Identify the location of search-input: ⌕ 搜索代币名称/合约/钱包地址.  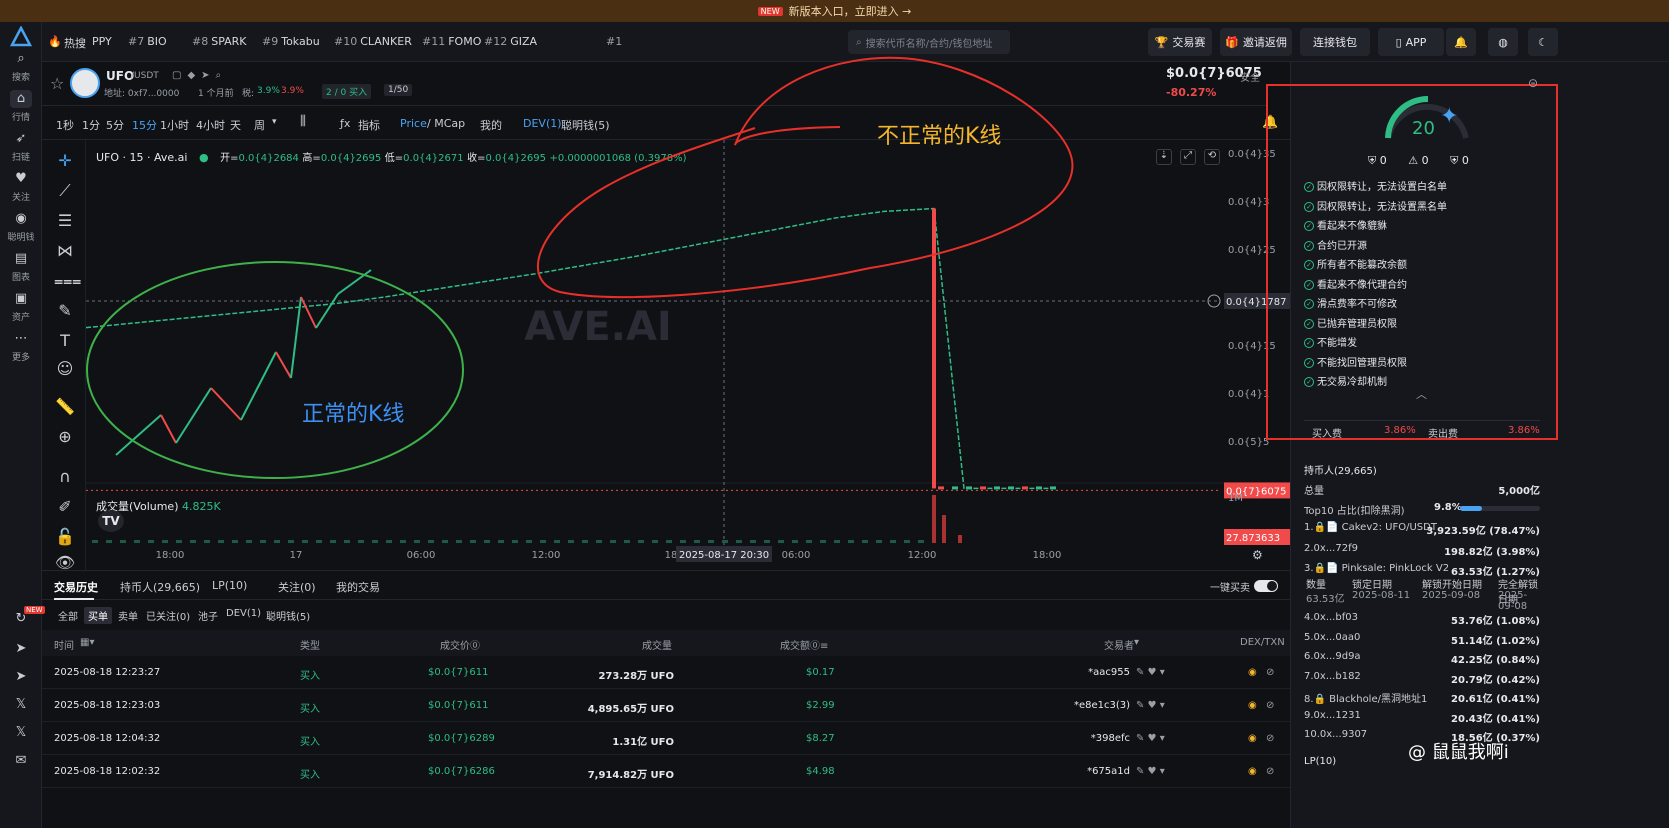
(929, 42).